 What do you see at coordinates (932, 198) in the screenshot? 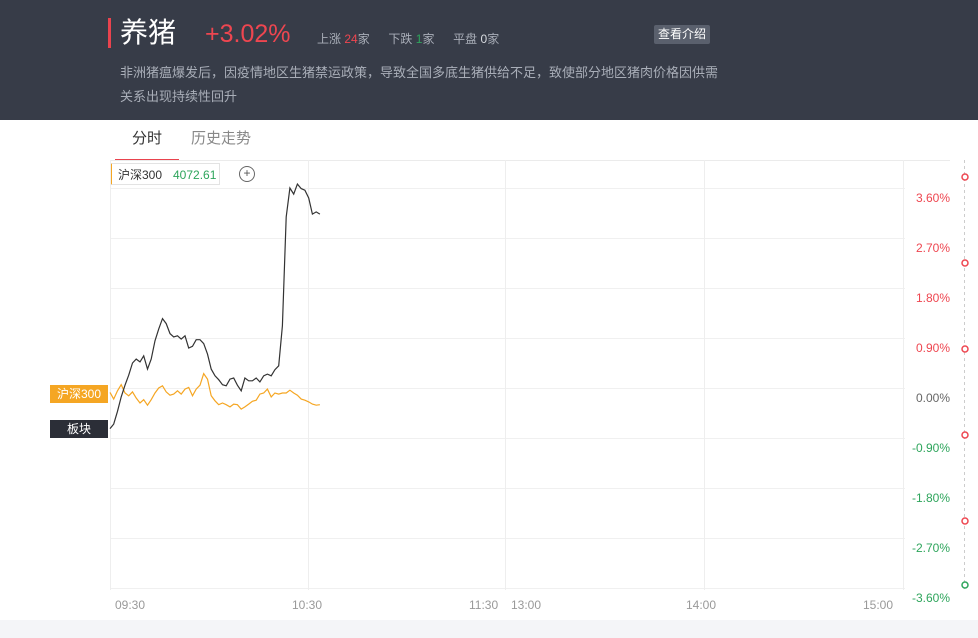
I see `y-tick-label: 3.60%` at bounding box center [932, 198].